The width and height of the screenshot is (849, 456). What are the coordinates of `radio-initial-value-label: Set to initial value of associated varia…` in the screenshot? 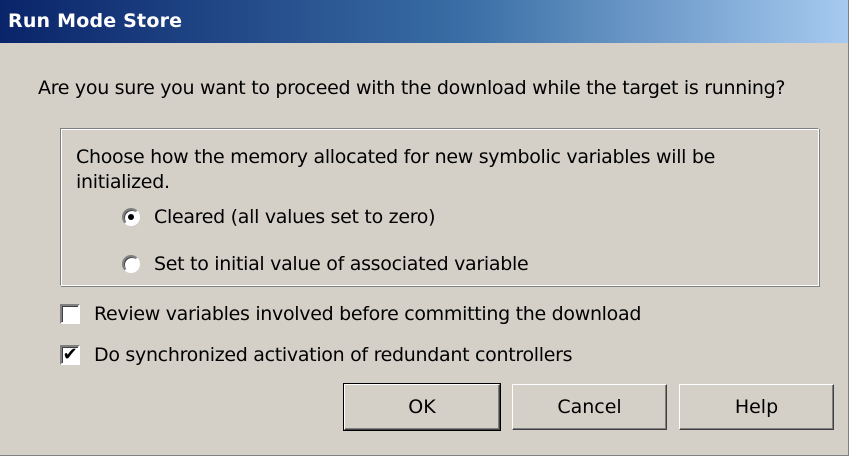 It's located at (341, 264).